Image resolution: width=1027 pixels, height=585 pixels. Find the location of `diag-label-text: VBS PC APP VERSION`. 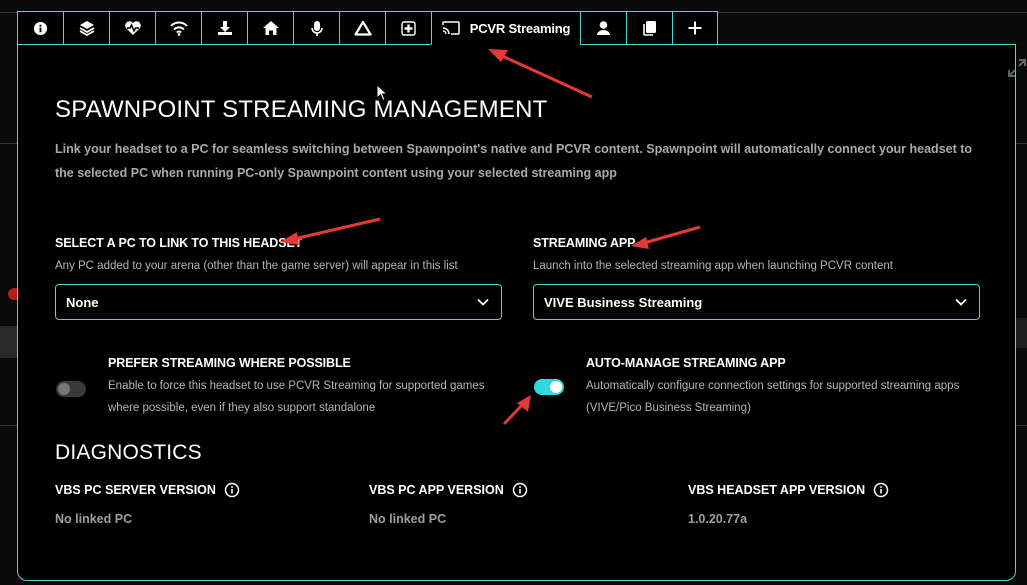

diag-label-text: VBS PC APP VERSION is located at coordinates (436, 490).